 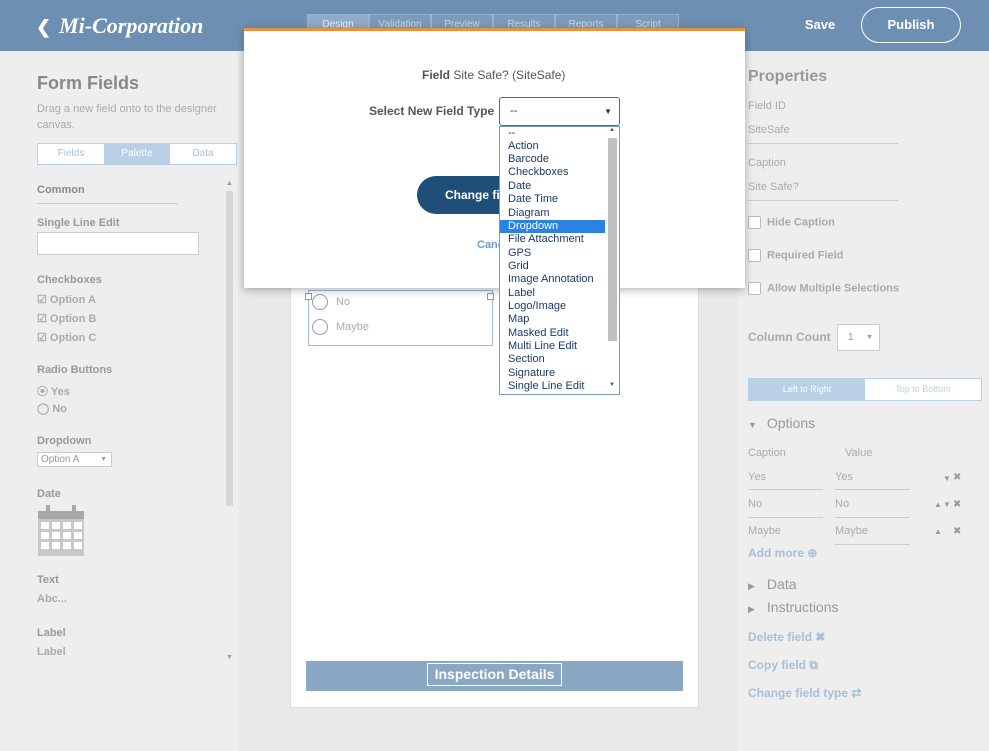 I want to click on dropdown-option-highlighted: Dropdown, so click(x=552, y=227).